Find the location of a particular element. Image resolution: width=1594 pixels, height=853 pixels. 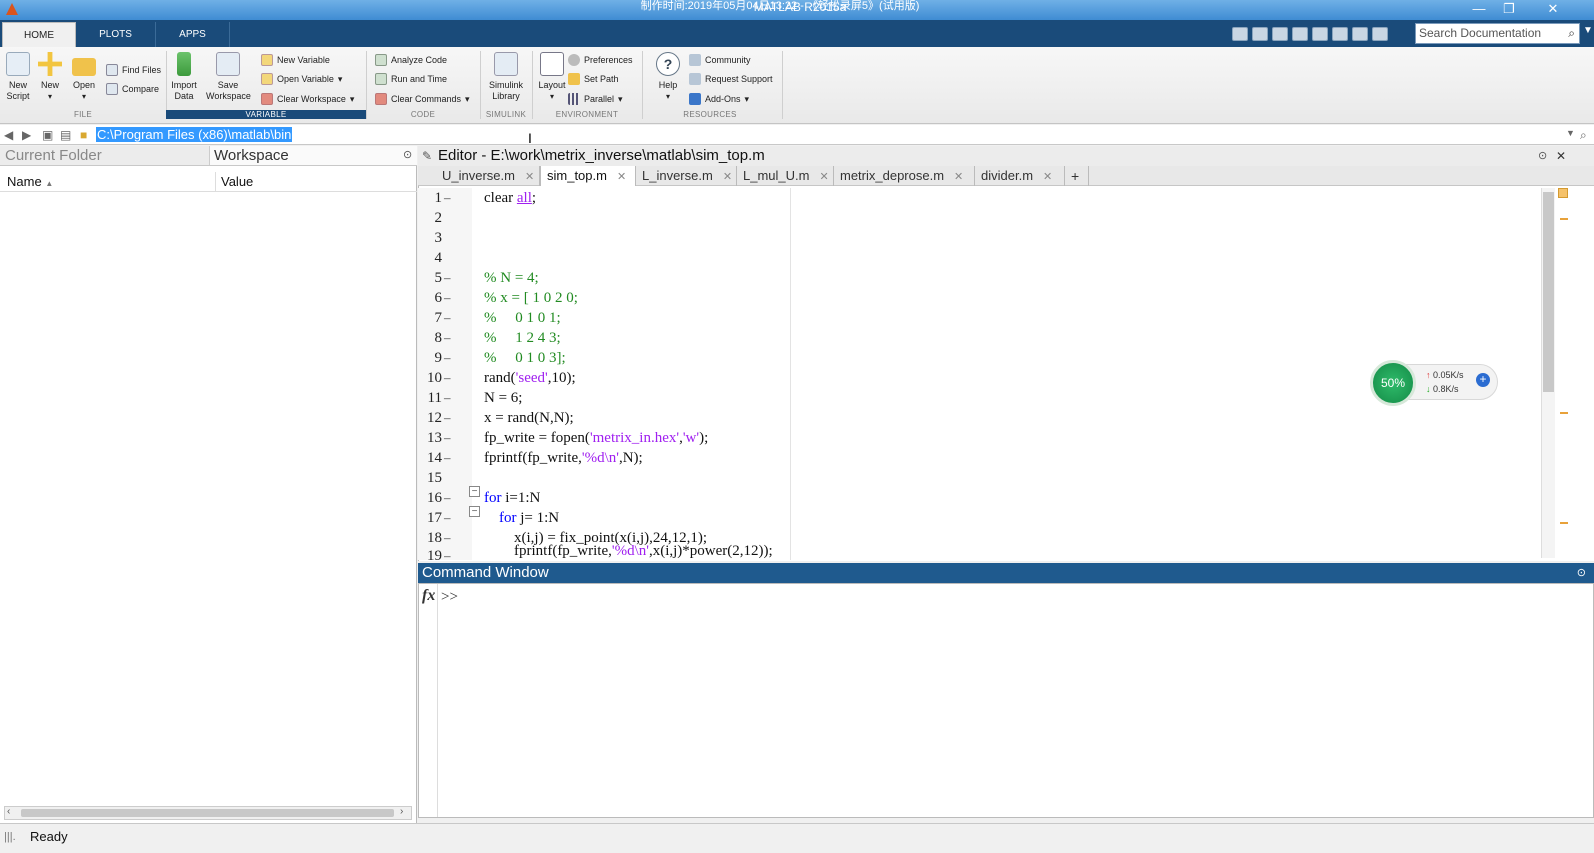

find-files-button: Find Files is located at coordinates (133, 70).